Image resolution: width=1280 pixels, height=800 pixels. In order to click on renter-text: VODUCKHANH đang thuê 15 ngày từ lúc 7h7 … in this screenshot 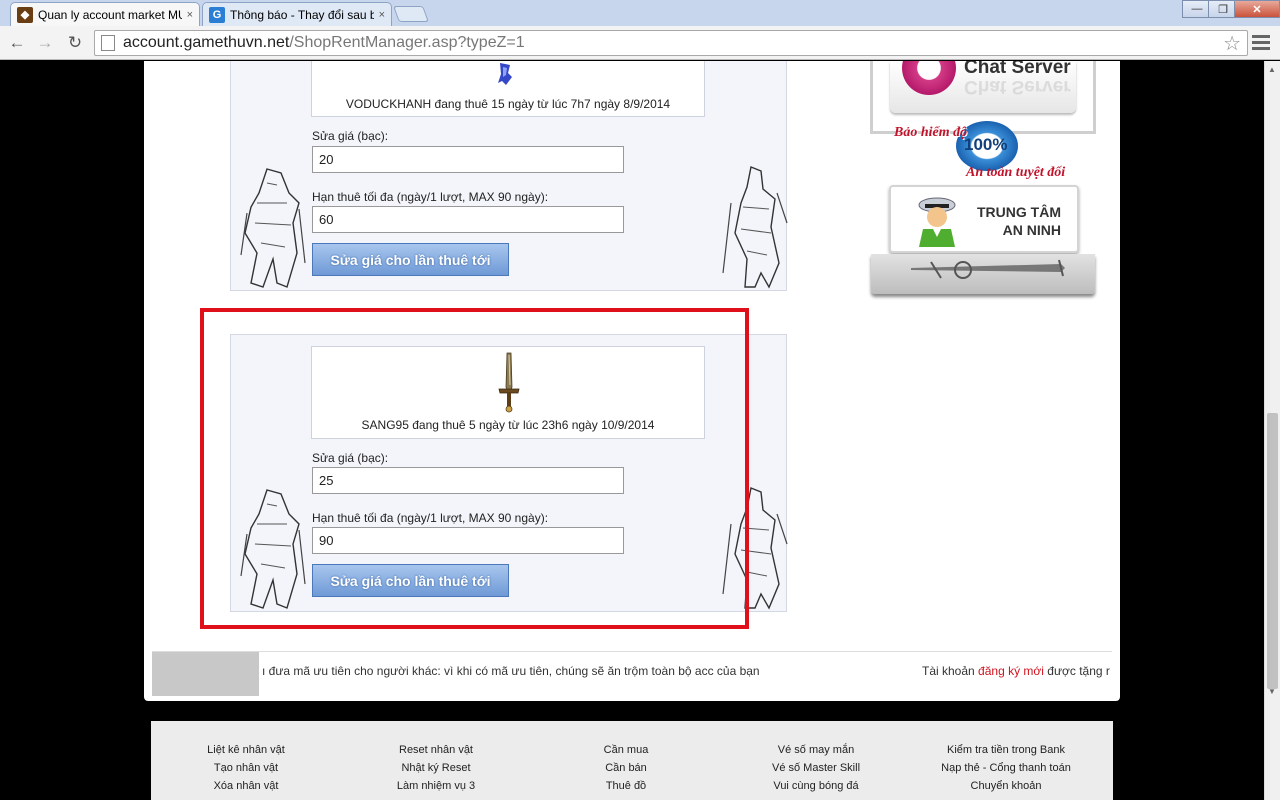, I will do `click(508, 104)`.